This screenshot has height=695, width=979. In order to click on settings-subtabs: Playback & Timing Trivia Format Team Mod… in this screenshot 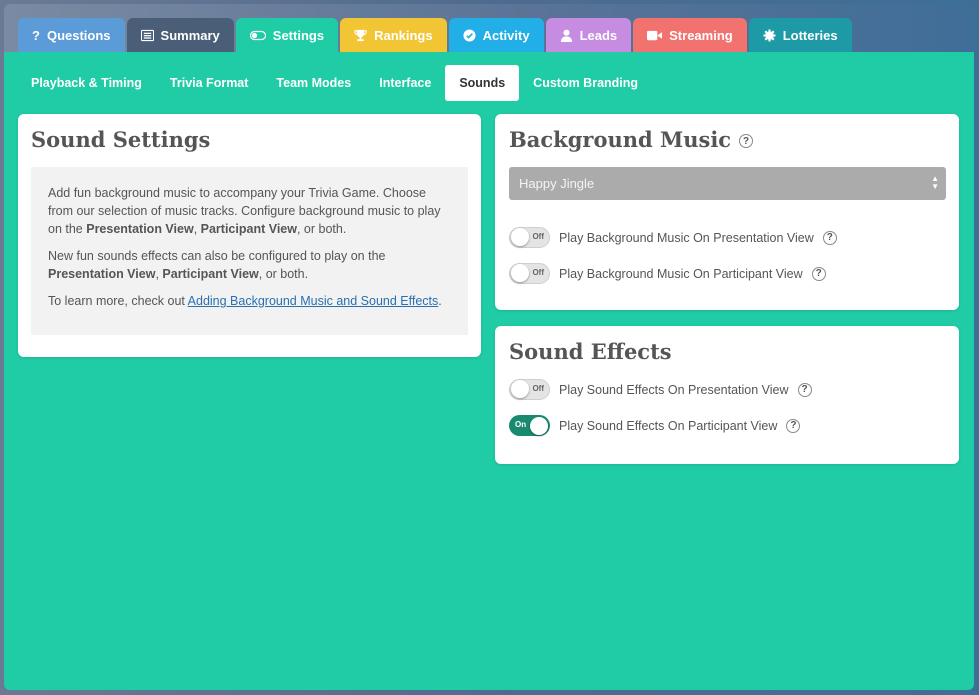, I will do `click(334, 83)`.